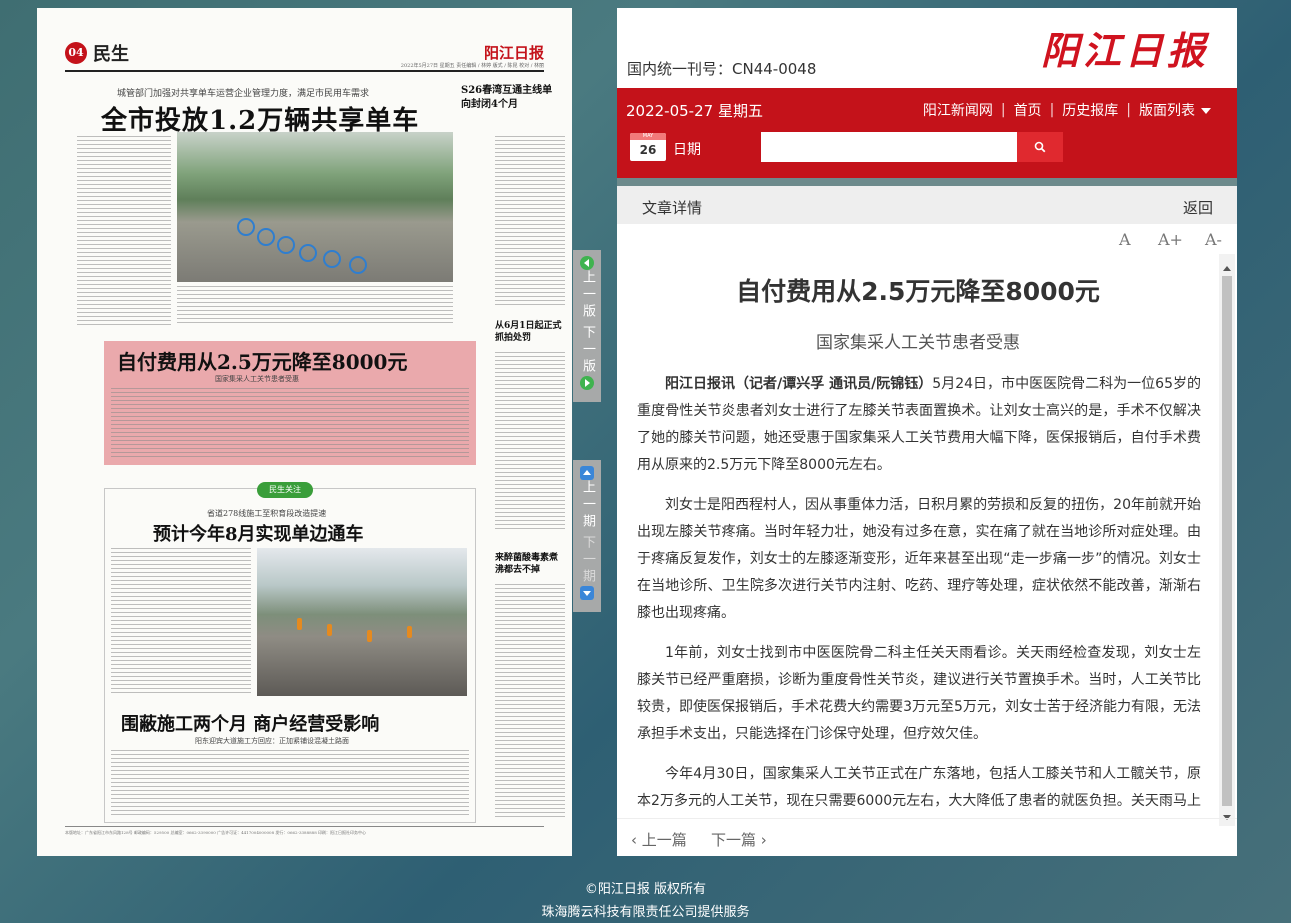  Describe the element at coordinates (672, 208) in the screenshot. I see `article-bar-title: 文章详情` at that location.